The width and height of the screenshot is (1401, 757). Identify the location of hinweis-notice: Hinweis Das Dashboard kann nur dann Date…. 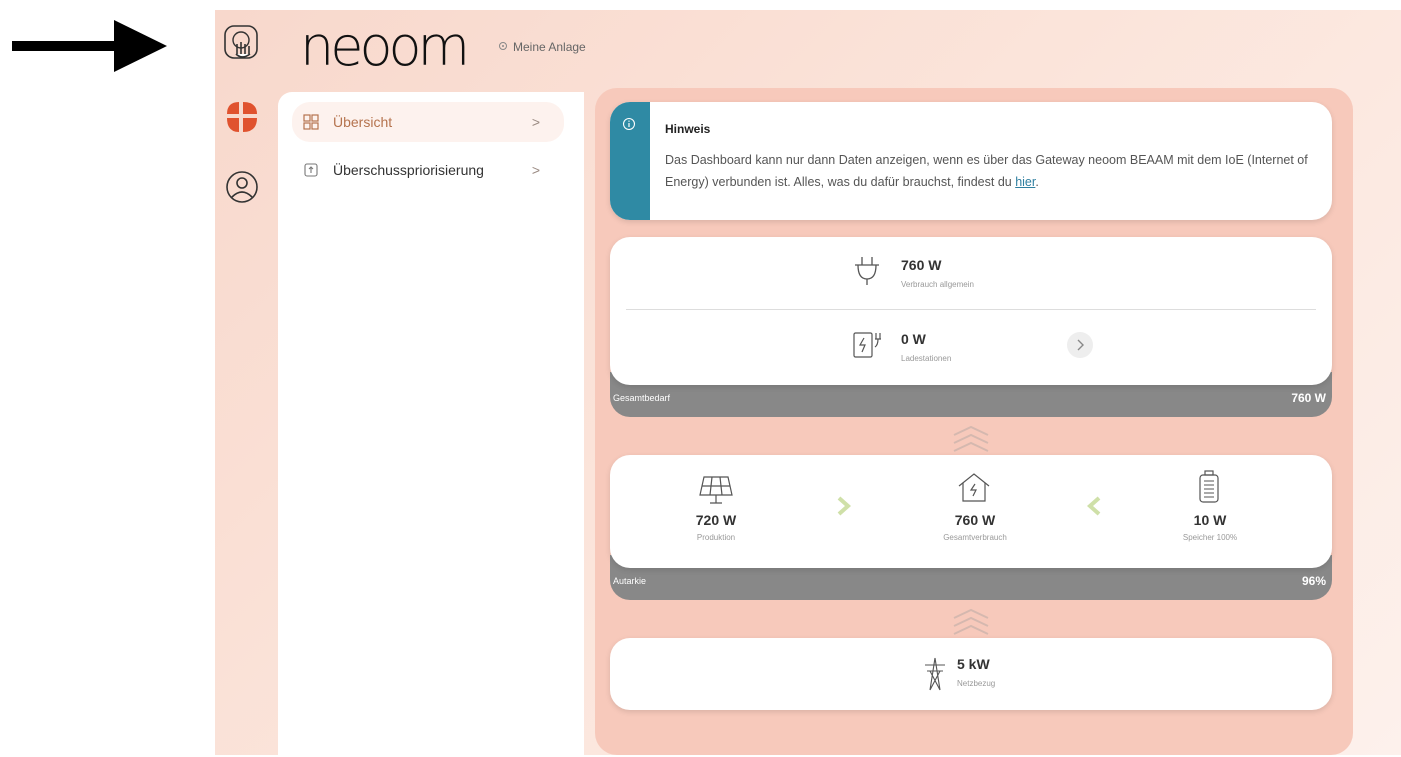
(971, 161).